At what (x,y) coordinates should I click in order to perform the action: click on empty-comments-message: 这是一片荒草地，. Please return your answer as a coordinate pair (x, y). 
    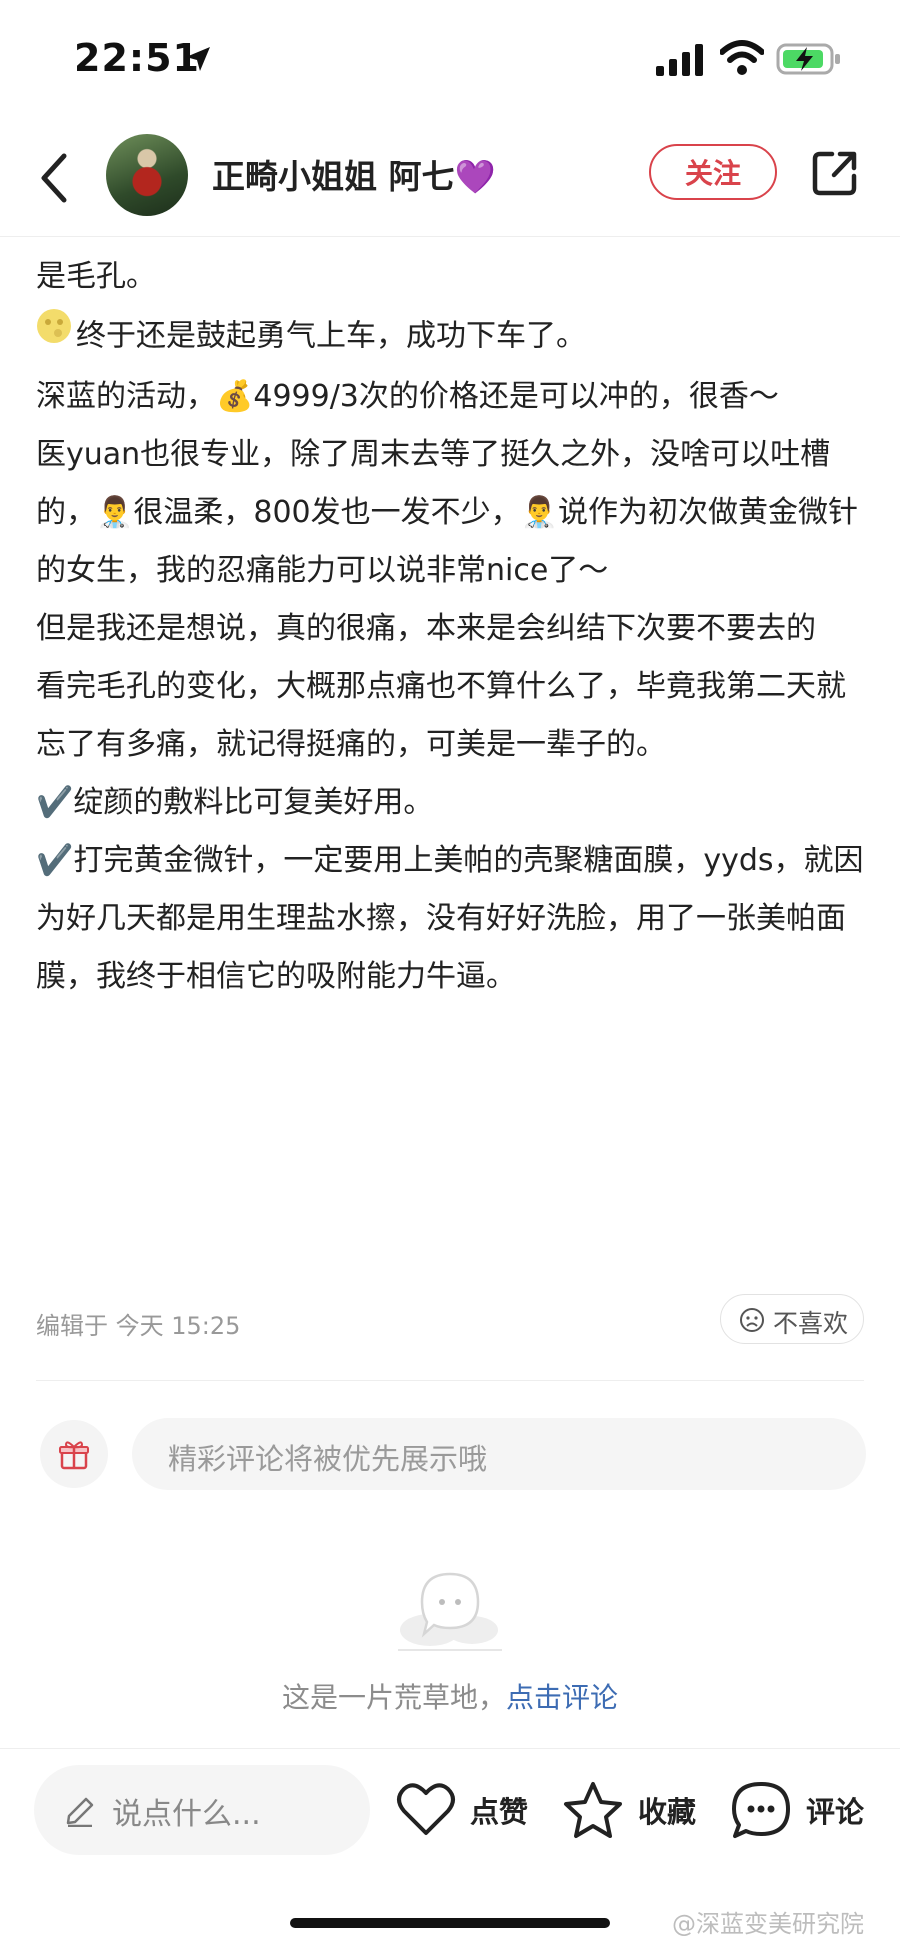
    Looking at the image, I should click on (393, 1697).